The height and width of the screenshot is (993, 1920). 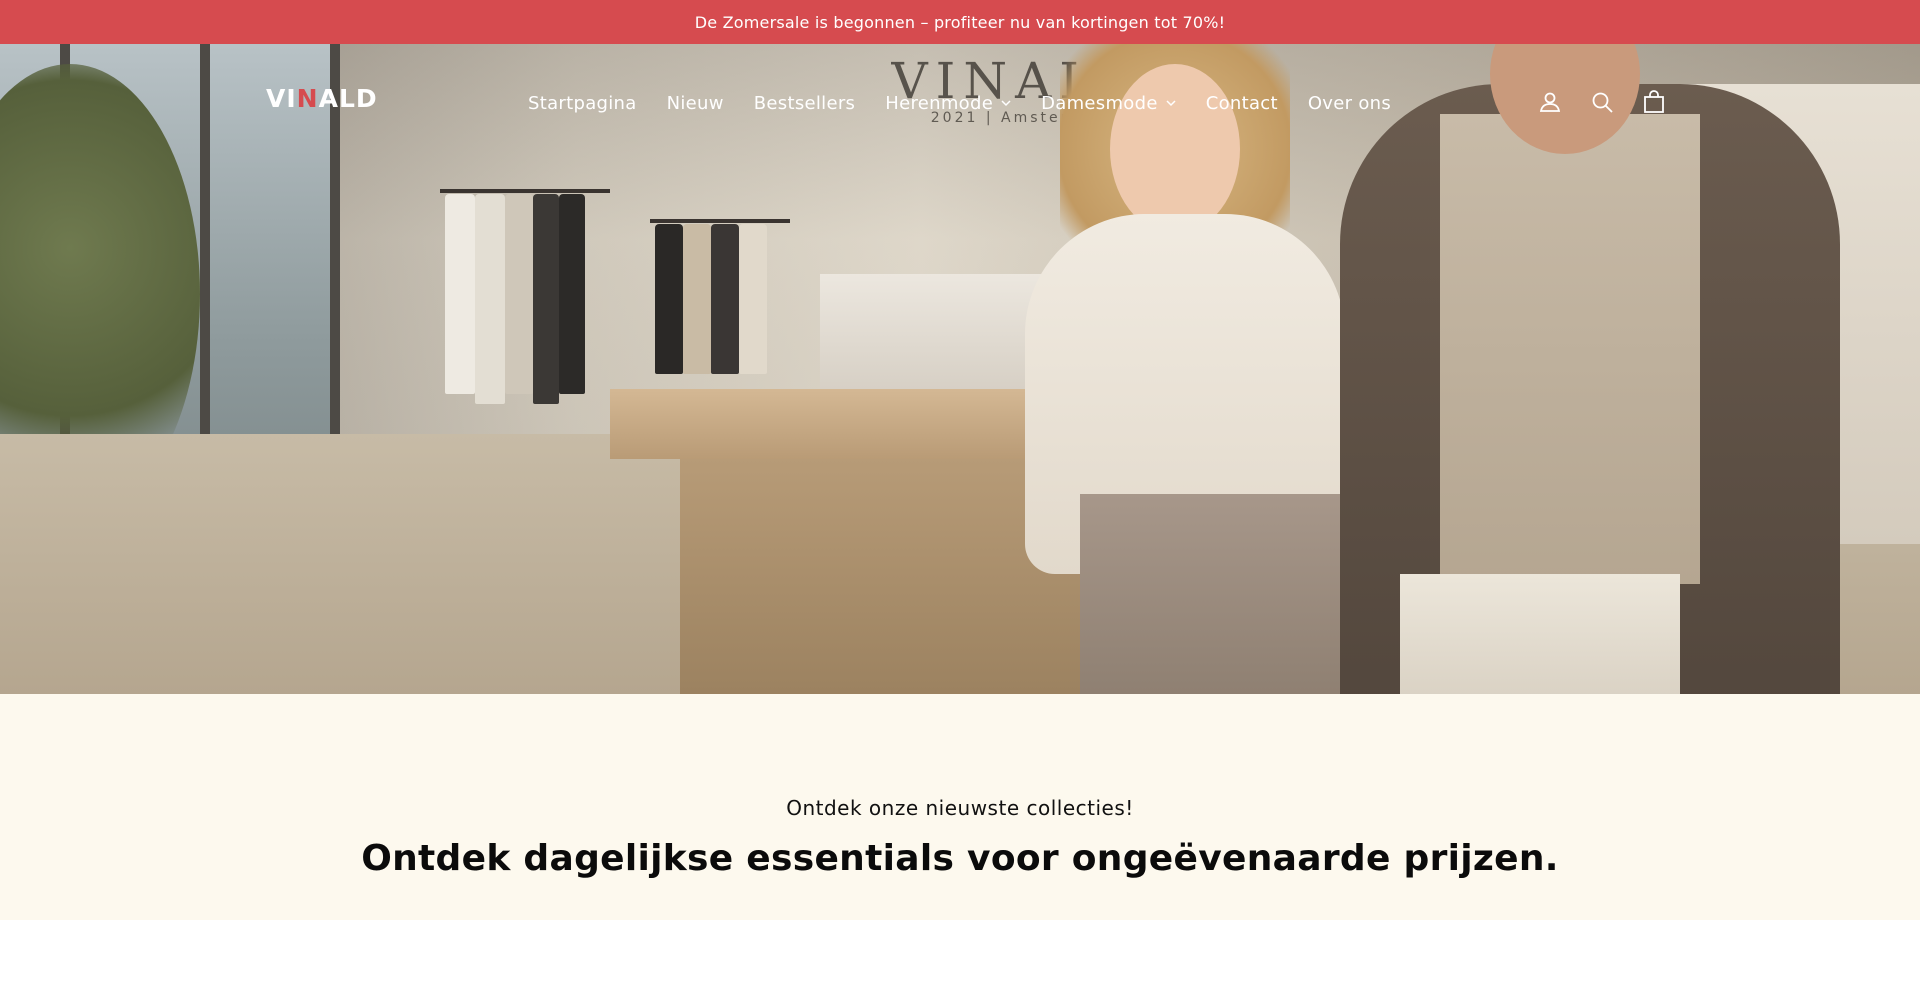 I want to click on account-icon, so click(x=1550, y=102).